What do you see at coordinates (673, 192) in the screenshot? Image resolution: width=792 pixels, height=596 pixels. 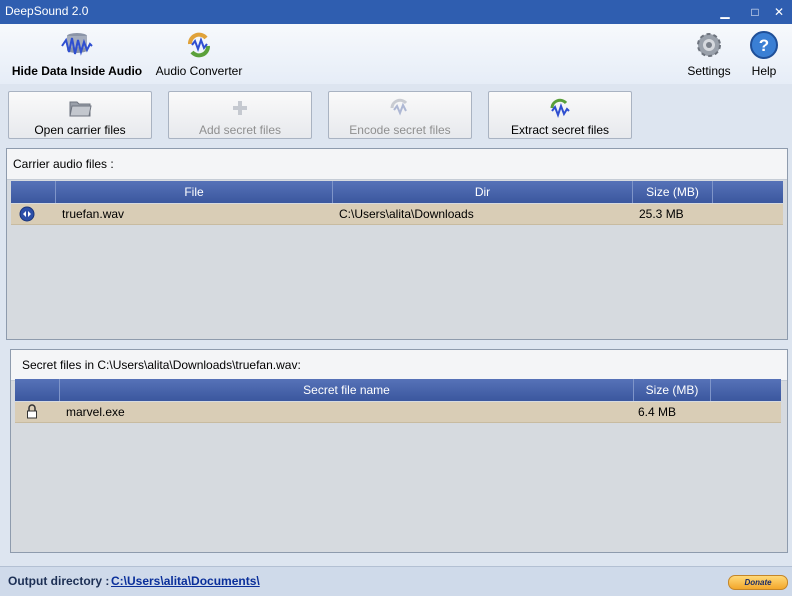 I see `carrier-header-size: Size (MB)` at bounding box center [673, 192].